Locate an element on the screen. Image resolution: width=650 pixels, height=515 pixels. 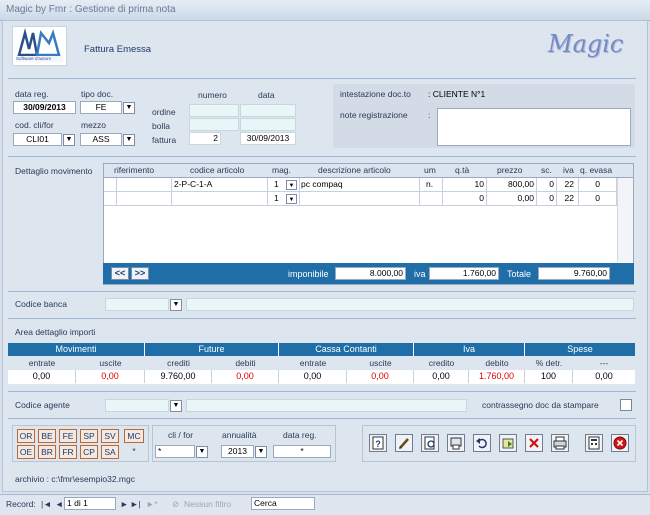
tipo-doc-field: FE is located at coordinates (101, 107).